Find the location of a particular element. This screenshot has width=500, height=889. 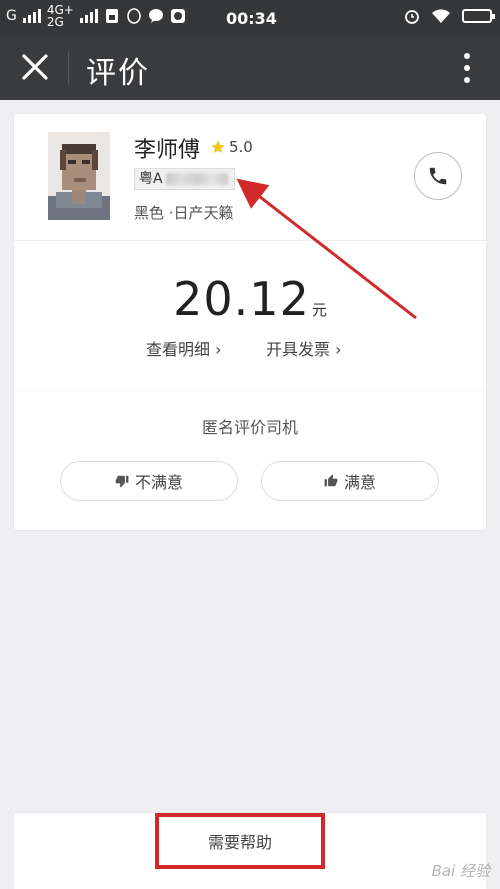

issue-invoice-link: 开具发票 › is located at coordinates (304, 348).